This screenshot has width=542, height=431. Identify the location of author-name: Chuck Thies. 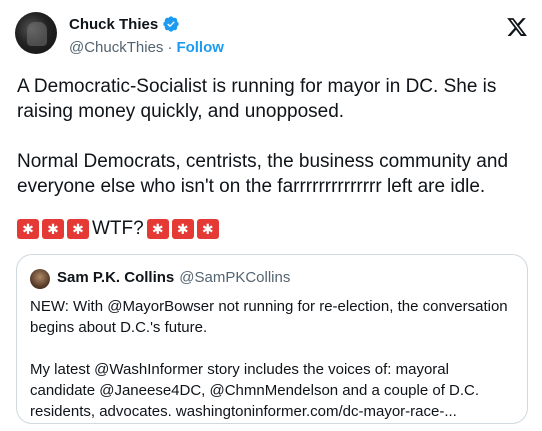
(113, 24).